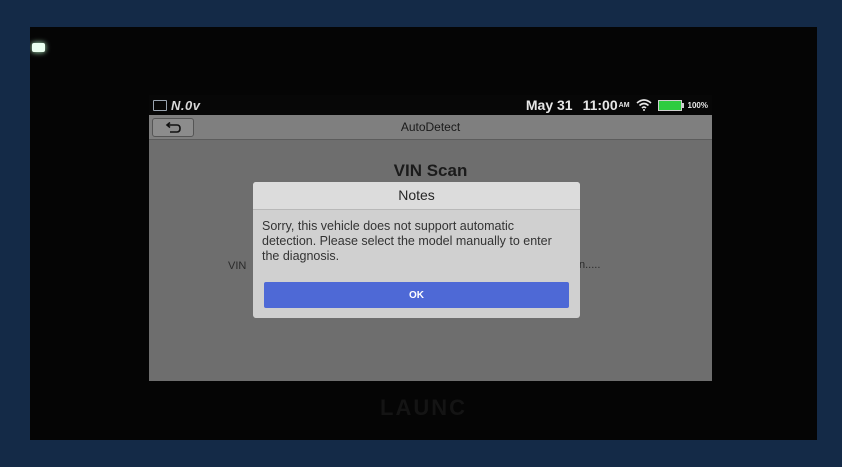 The height and width of the screenshot is (467, 842). What do you see at coordinates (160, 105) in the screenshot?
I see `image-icon` at bounding box center [160, 105].